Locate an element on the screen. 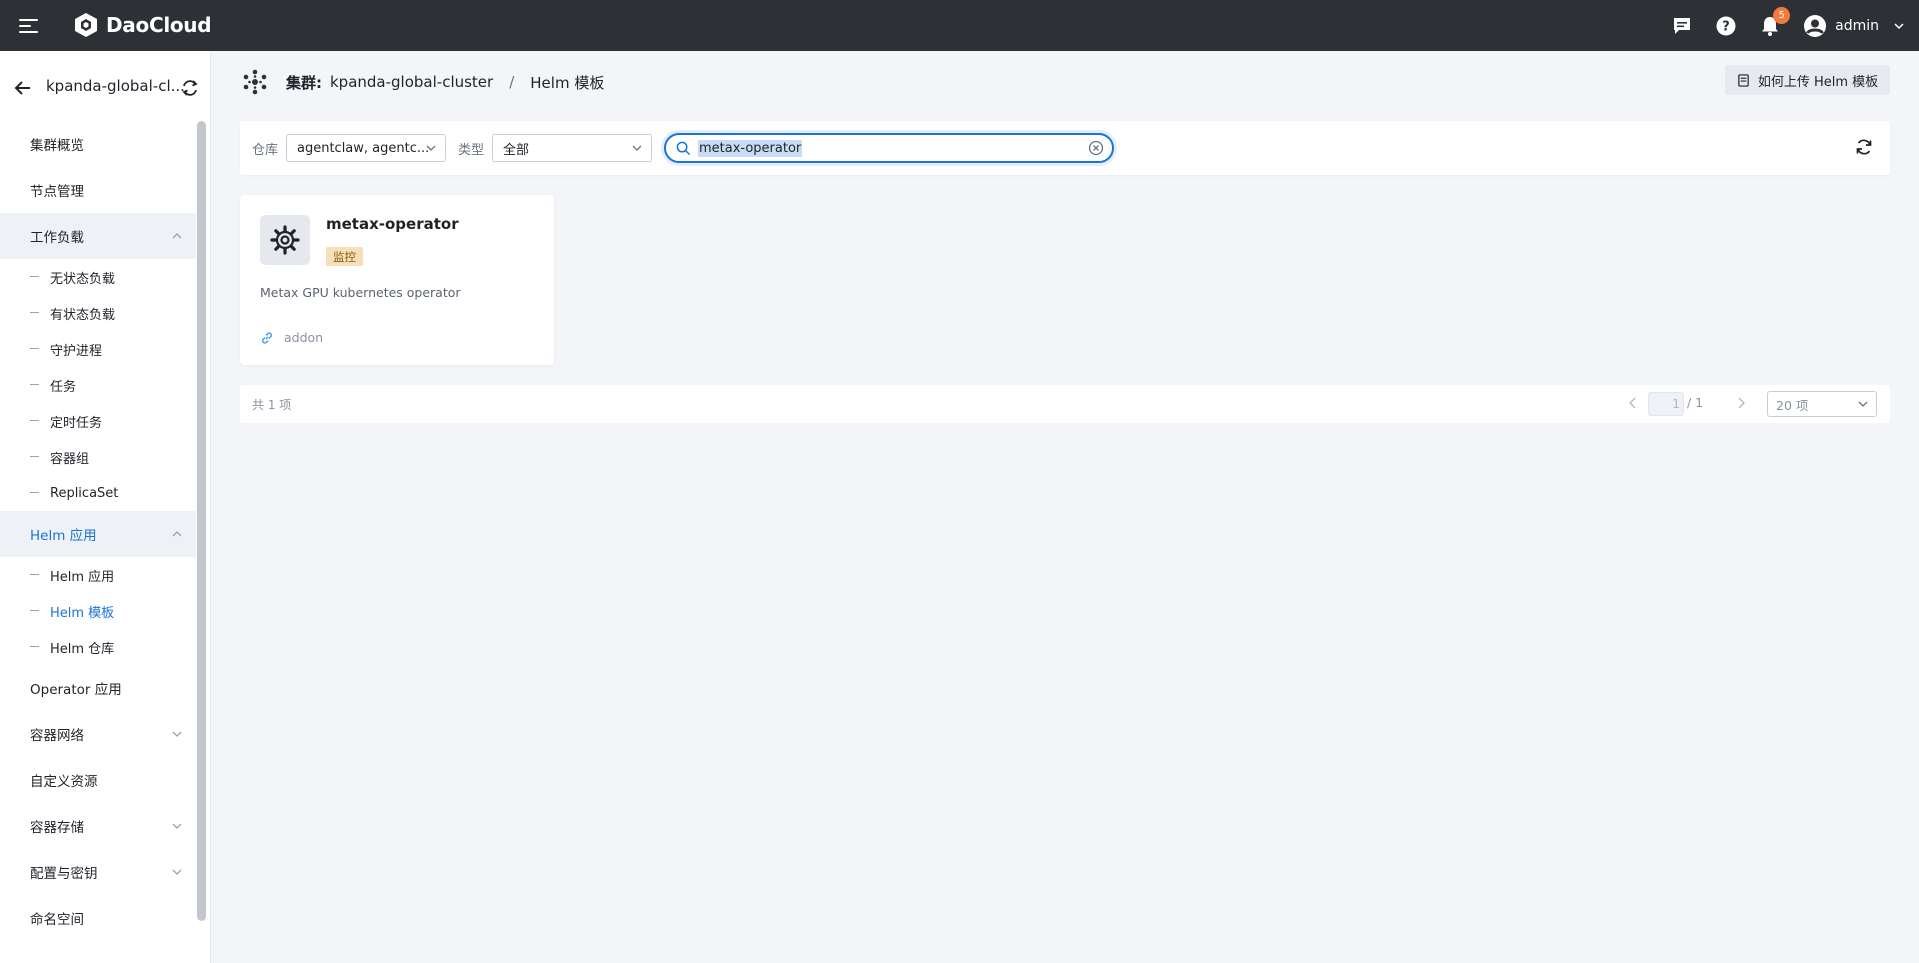  sidebar-item-label: 工作负载 is located at coordinates (57, 238).